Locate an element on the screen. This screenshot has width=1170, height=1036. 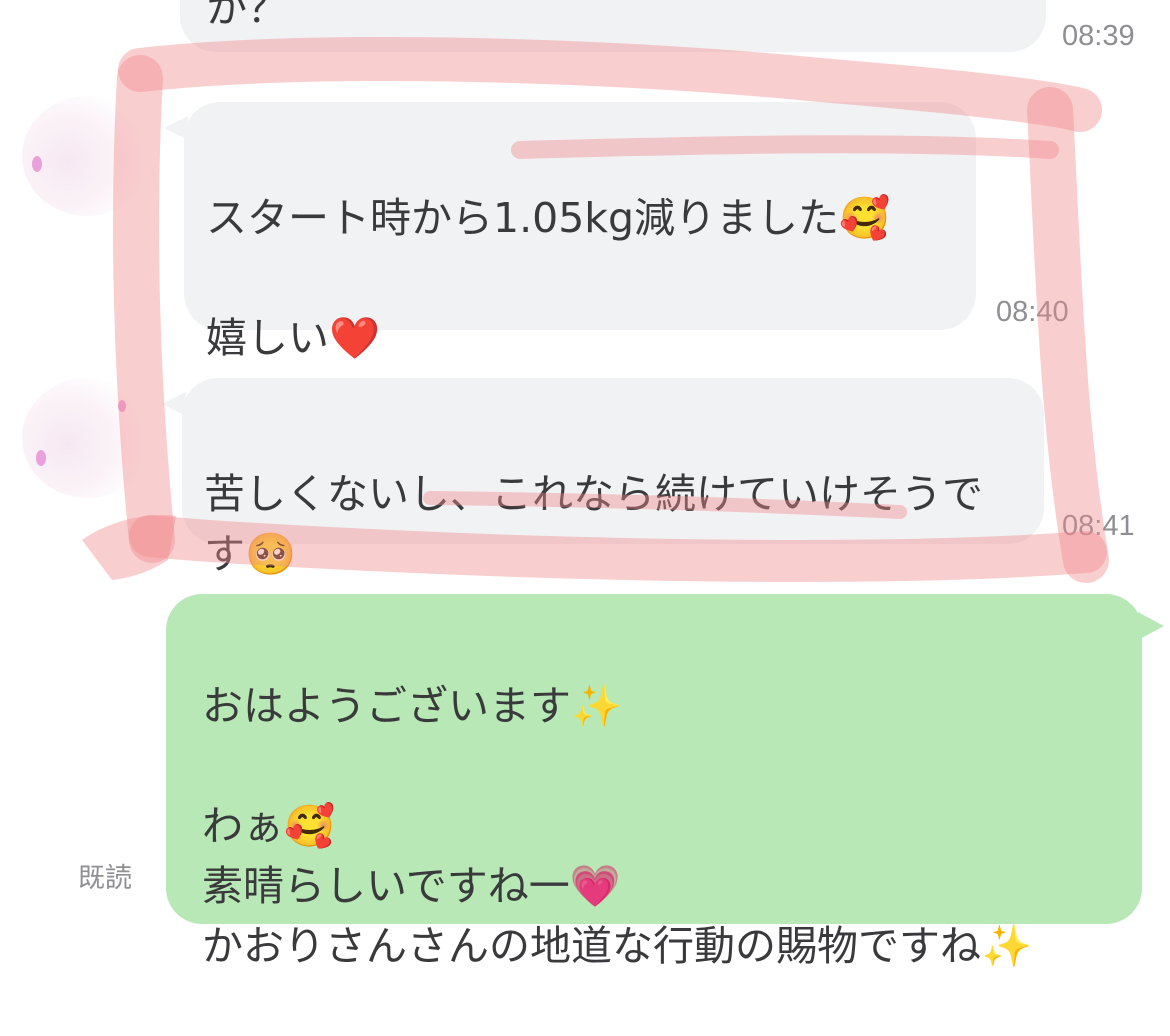
message-time-1: 08:39 is located at coordinates (1098, 36).